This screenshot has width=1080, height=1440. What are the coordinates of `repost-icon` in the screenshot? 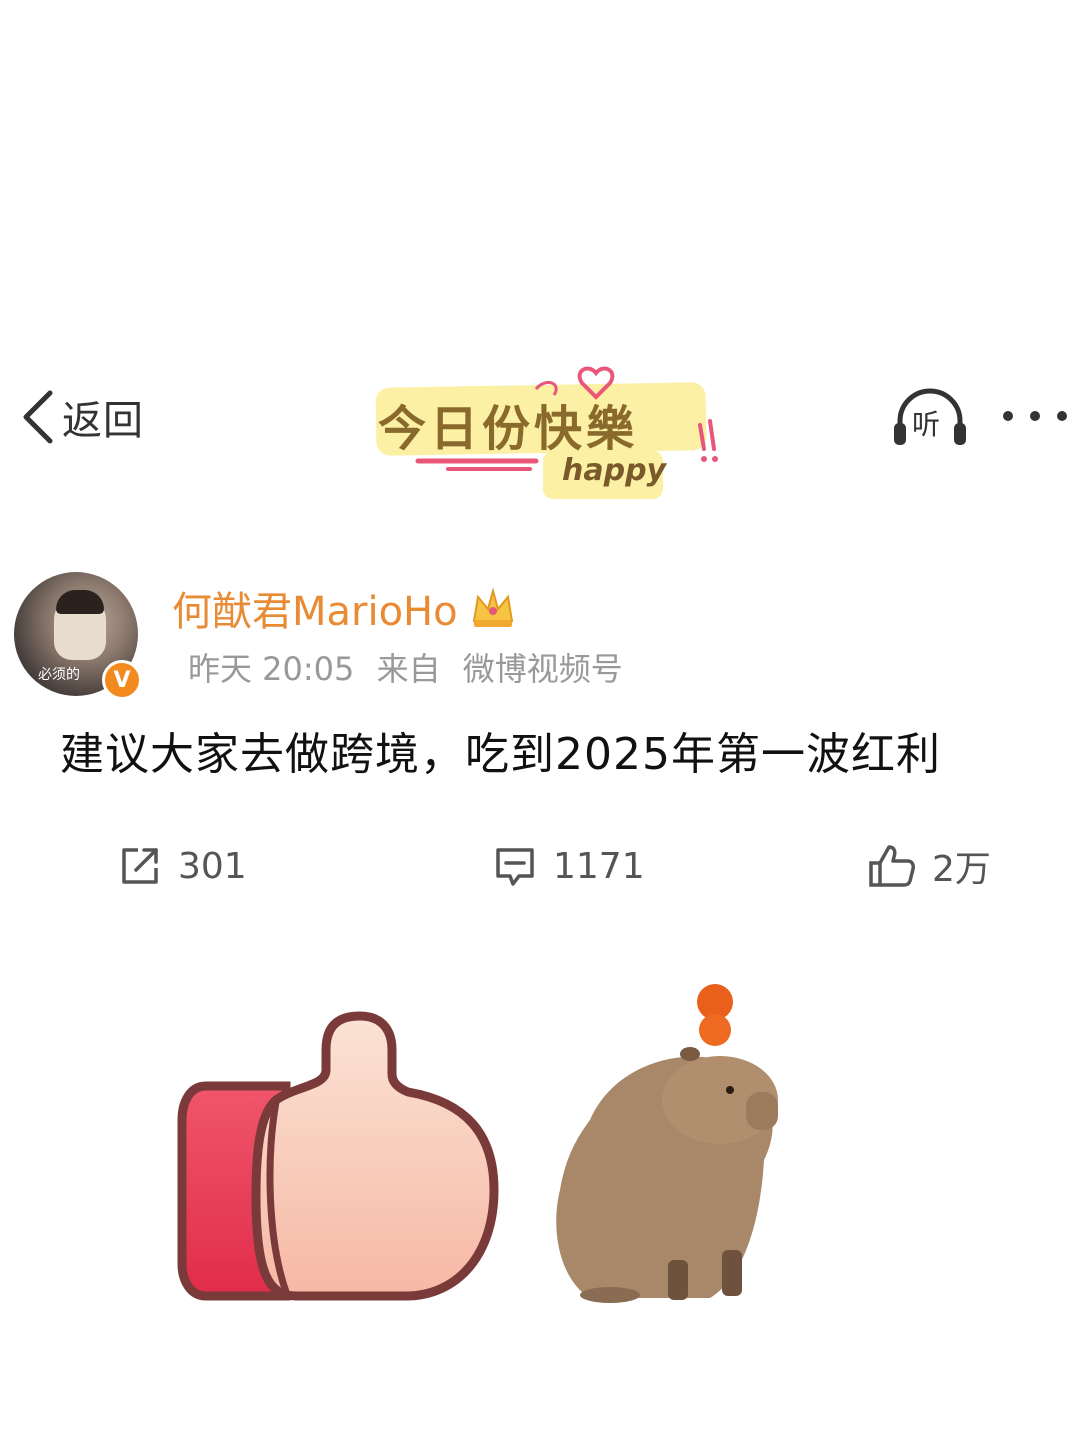 It's located at (140, 866).